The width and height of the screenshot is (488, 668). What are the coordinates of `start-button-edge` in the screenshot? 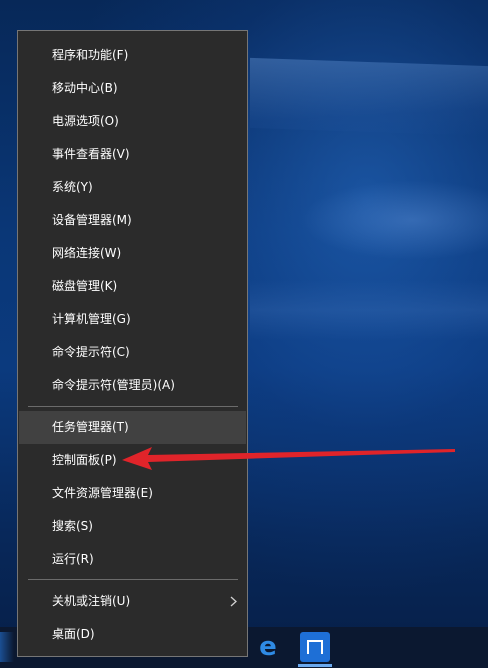 It's located at (7, 647).